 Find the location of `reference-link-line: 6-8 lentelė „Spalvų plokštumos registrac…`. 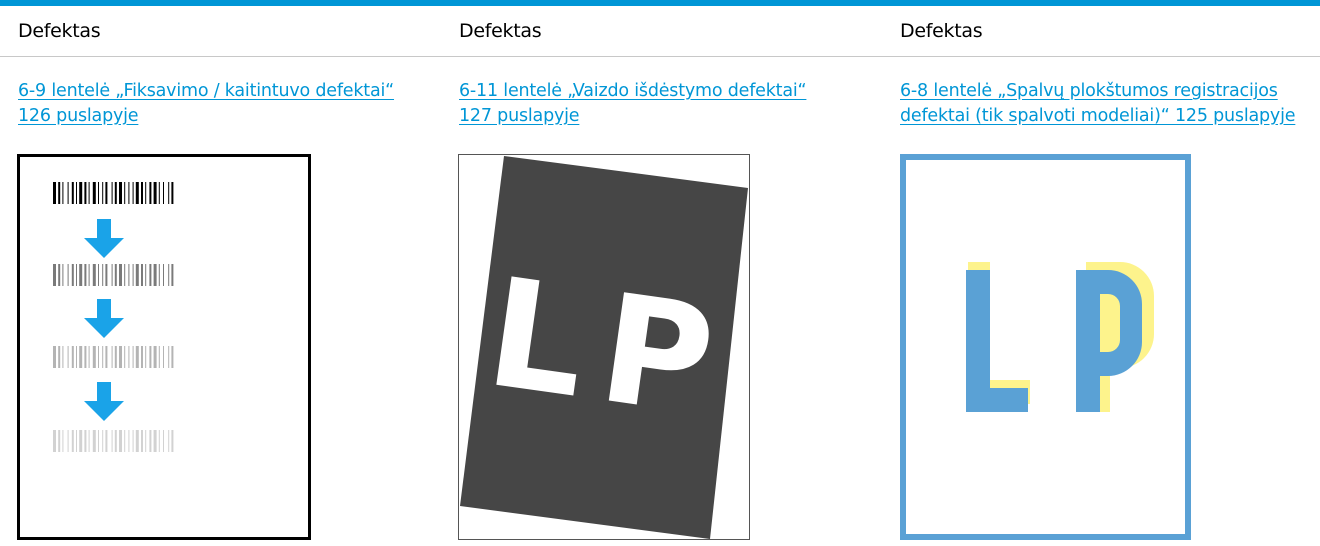

reference-link-line: 6-8 lentelė „Spalvų plokštumos registrac… is located at coordinates (1089, 91).